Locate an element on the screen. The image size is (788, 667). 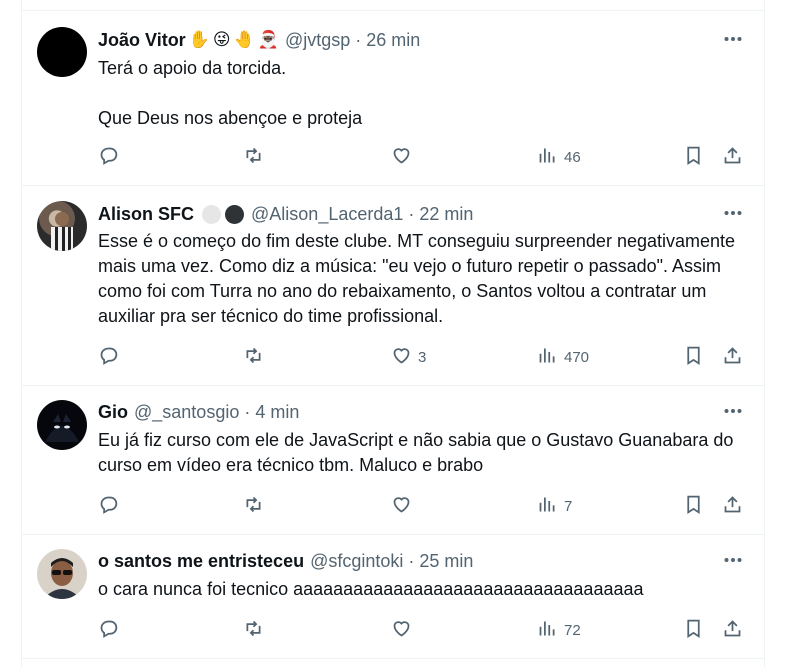
author-name: o santos me entristeceu is located at coordinates (201, 561).